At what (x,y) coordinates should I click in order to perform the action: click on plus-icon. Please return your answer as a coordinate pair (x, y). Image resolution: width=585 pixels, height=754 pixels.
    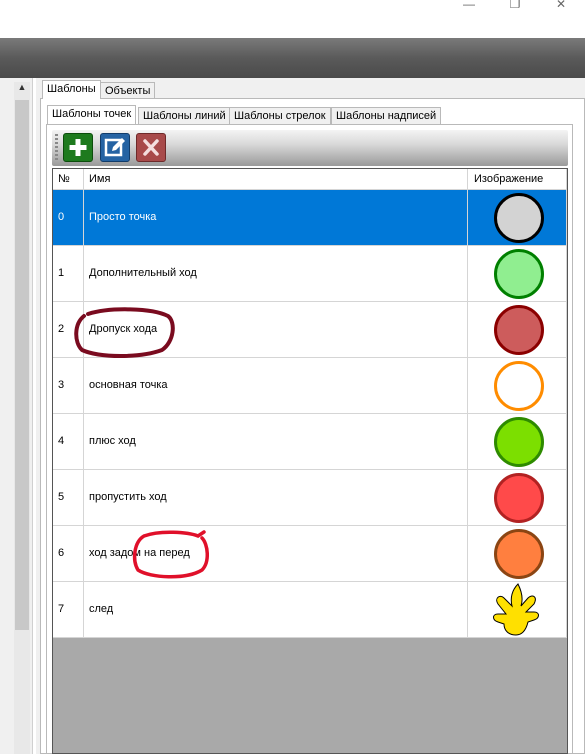
    Looking at the image, I should click on (78, 147).